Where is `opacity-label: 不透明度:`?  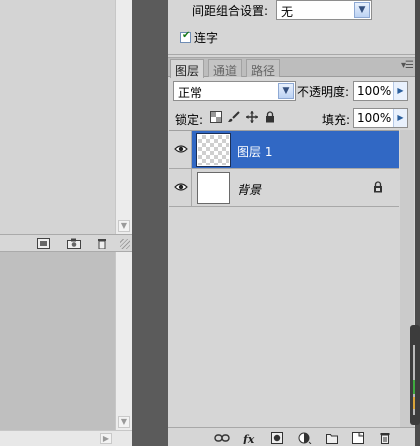 opacity-label: 不透明度: is located at coordinates (323, 92).